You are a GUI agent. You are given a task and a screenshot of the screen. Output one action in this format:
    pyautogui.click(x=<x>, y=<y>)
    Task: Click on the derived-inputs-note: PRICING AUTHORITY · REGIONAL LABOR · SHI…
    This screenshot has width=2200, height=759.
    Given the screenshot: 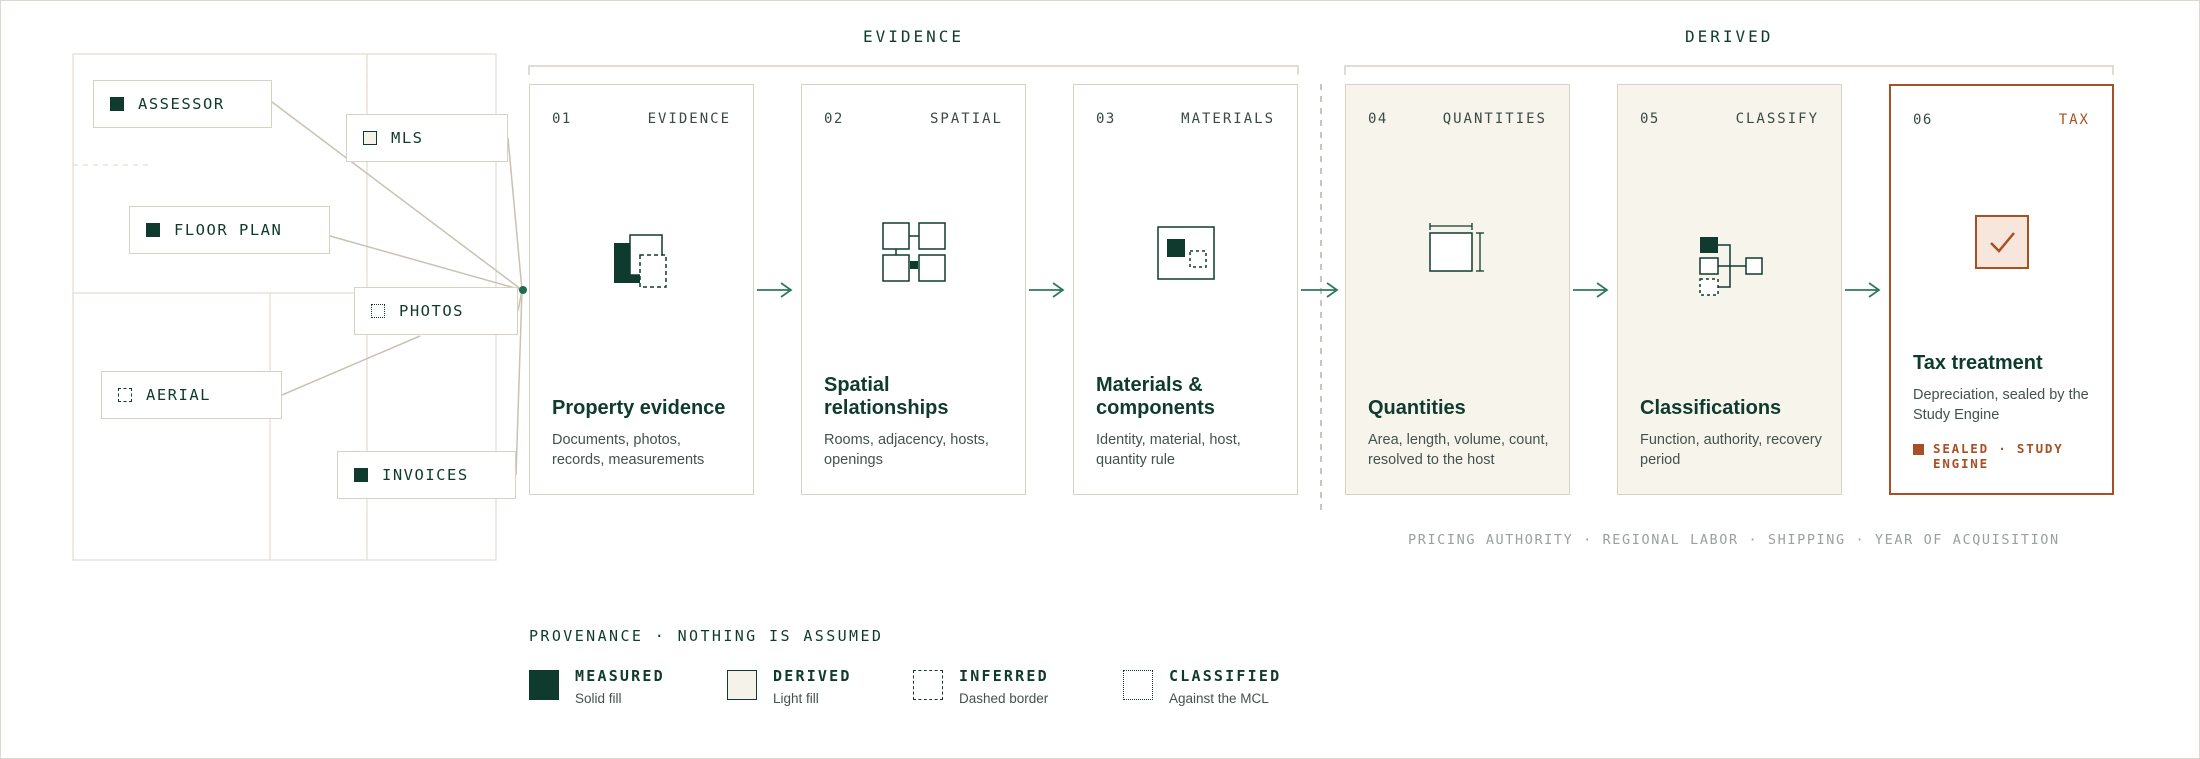 What is the action you would take?
    pyautogui.click(x=1734, y=540)
    